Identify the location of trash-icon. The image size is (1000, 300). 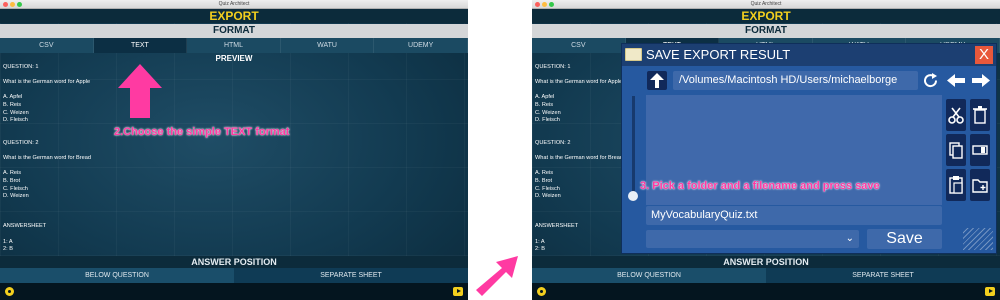
(980, 115).